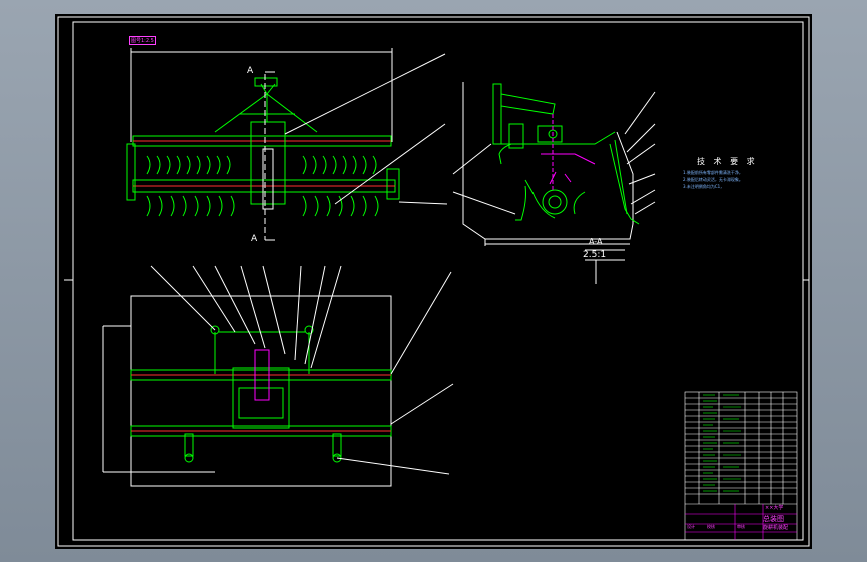 The image size is (867, 562). I want to click on top-outline, so click(261, 391).